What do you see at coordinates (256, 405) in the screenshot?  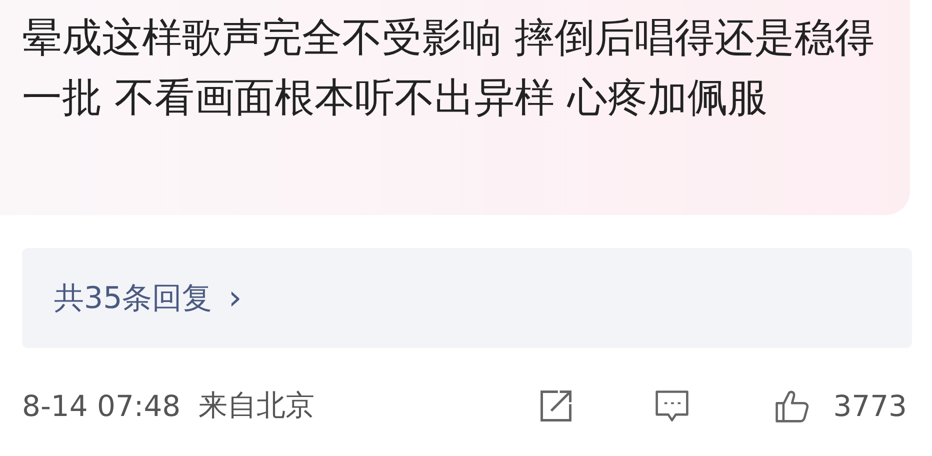 I see `comment-location: 来自北京` at bounding box center [256, 405].